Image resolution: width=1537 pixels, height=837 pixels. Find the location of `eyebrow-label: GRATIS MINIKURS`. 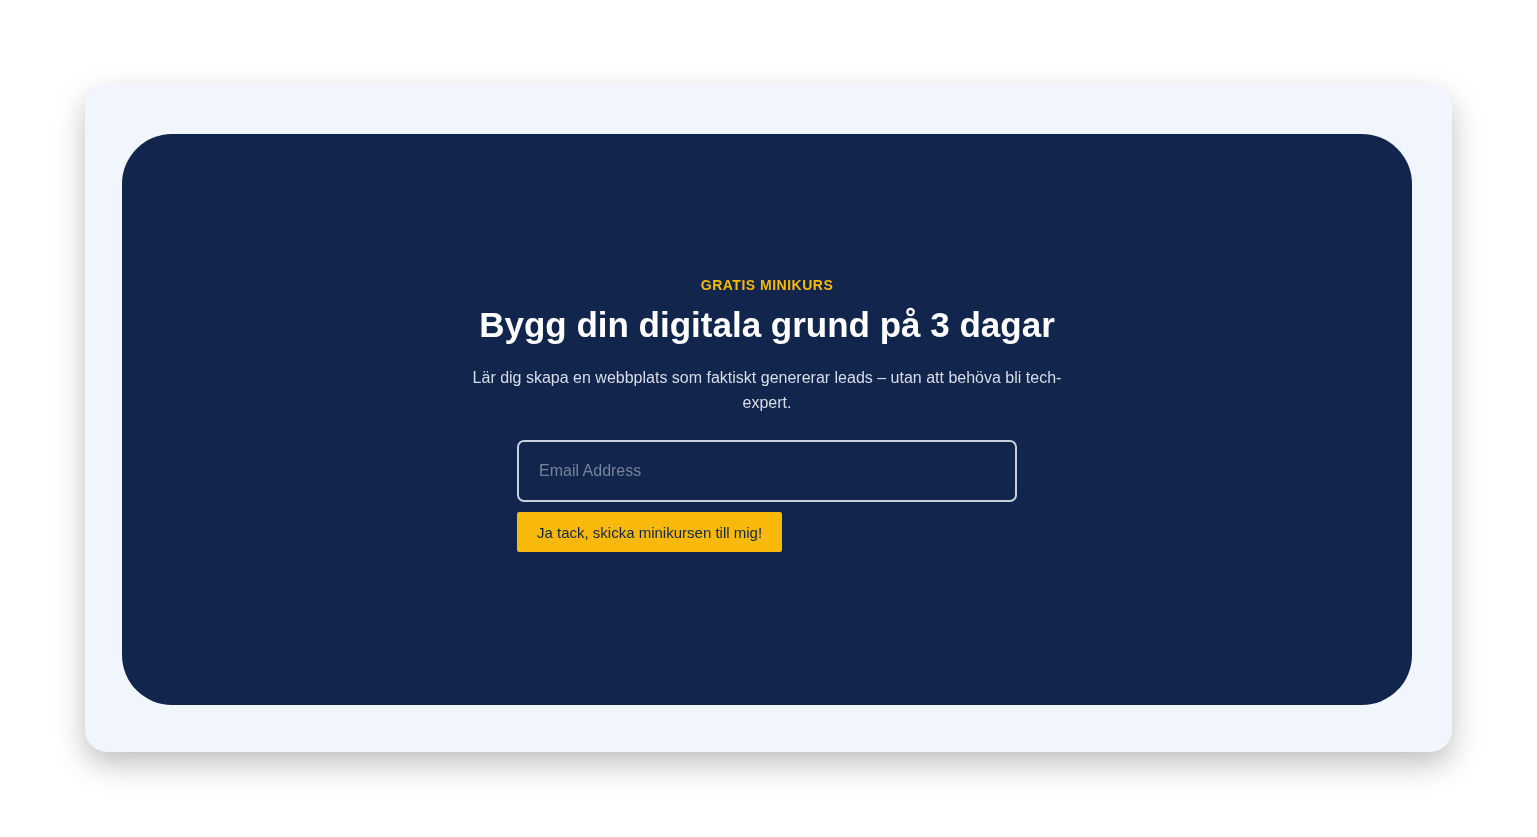

eyebrow-label: GRATIS MINIKURS is located at coordinates (767, 285).